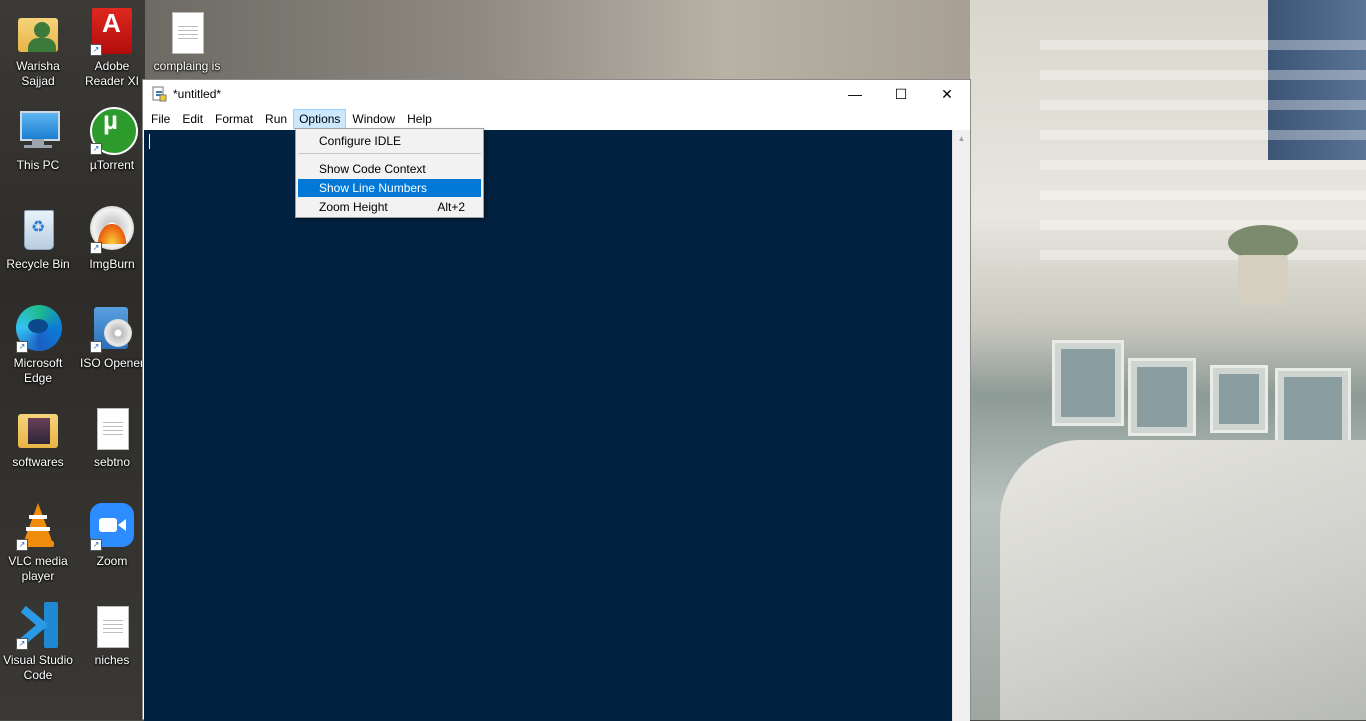 Image resolution: width=1366 pixels, height=721 pixels. I want to click on desktop-icon-sebtno: sebtno, so click(112, 437).